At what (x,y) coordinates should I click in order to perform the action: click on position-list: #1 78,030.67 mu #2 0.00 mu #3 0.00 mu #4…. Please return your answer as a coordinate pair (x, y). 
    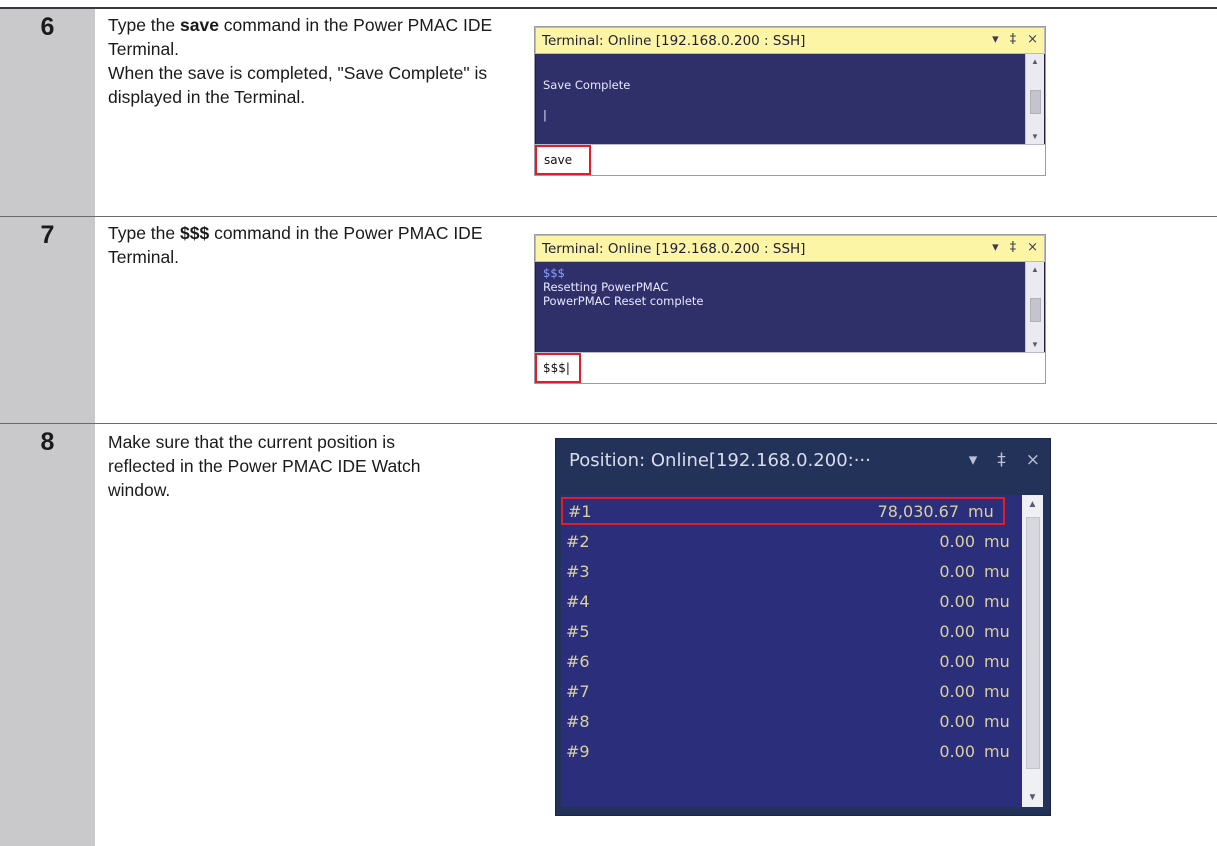
    Looking at the image, I should click on (791, 651).